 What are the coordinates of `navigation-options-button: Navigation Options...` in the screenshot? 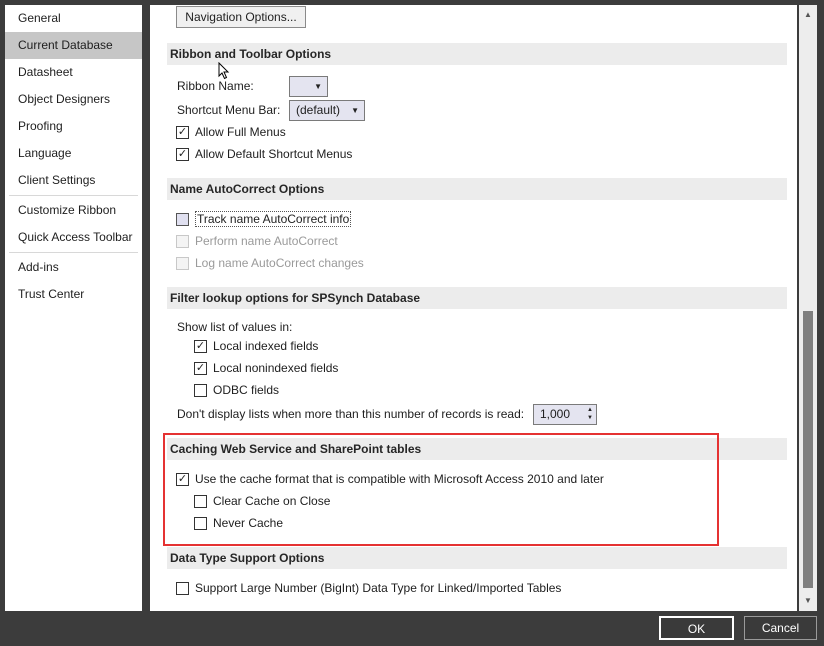 It's located at (241, 17).